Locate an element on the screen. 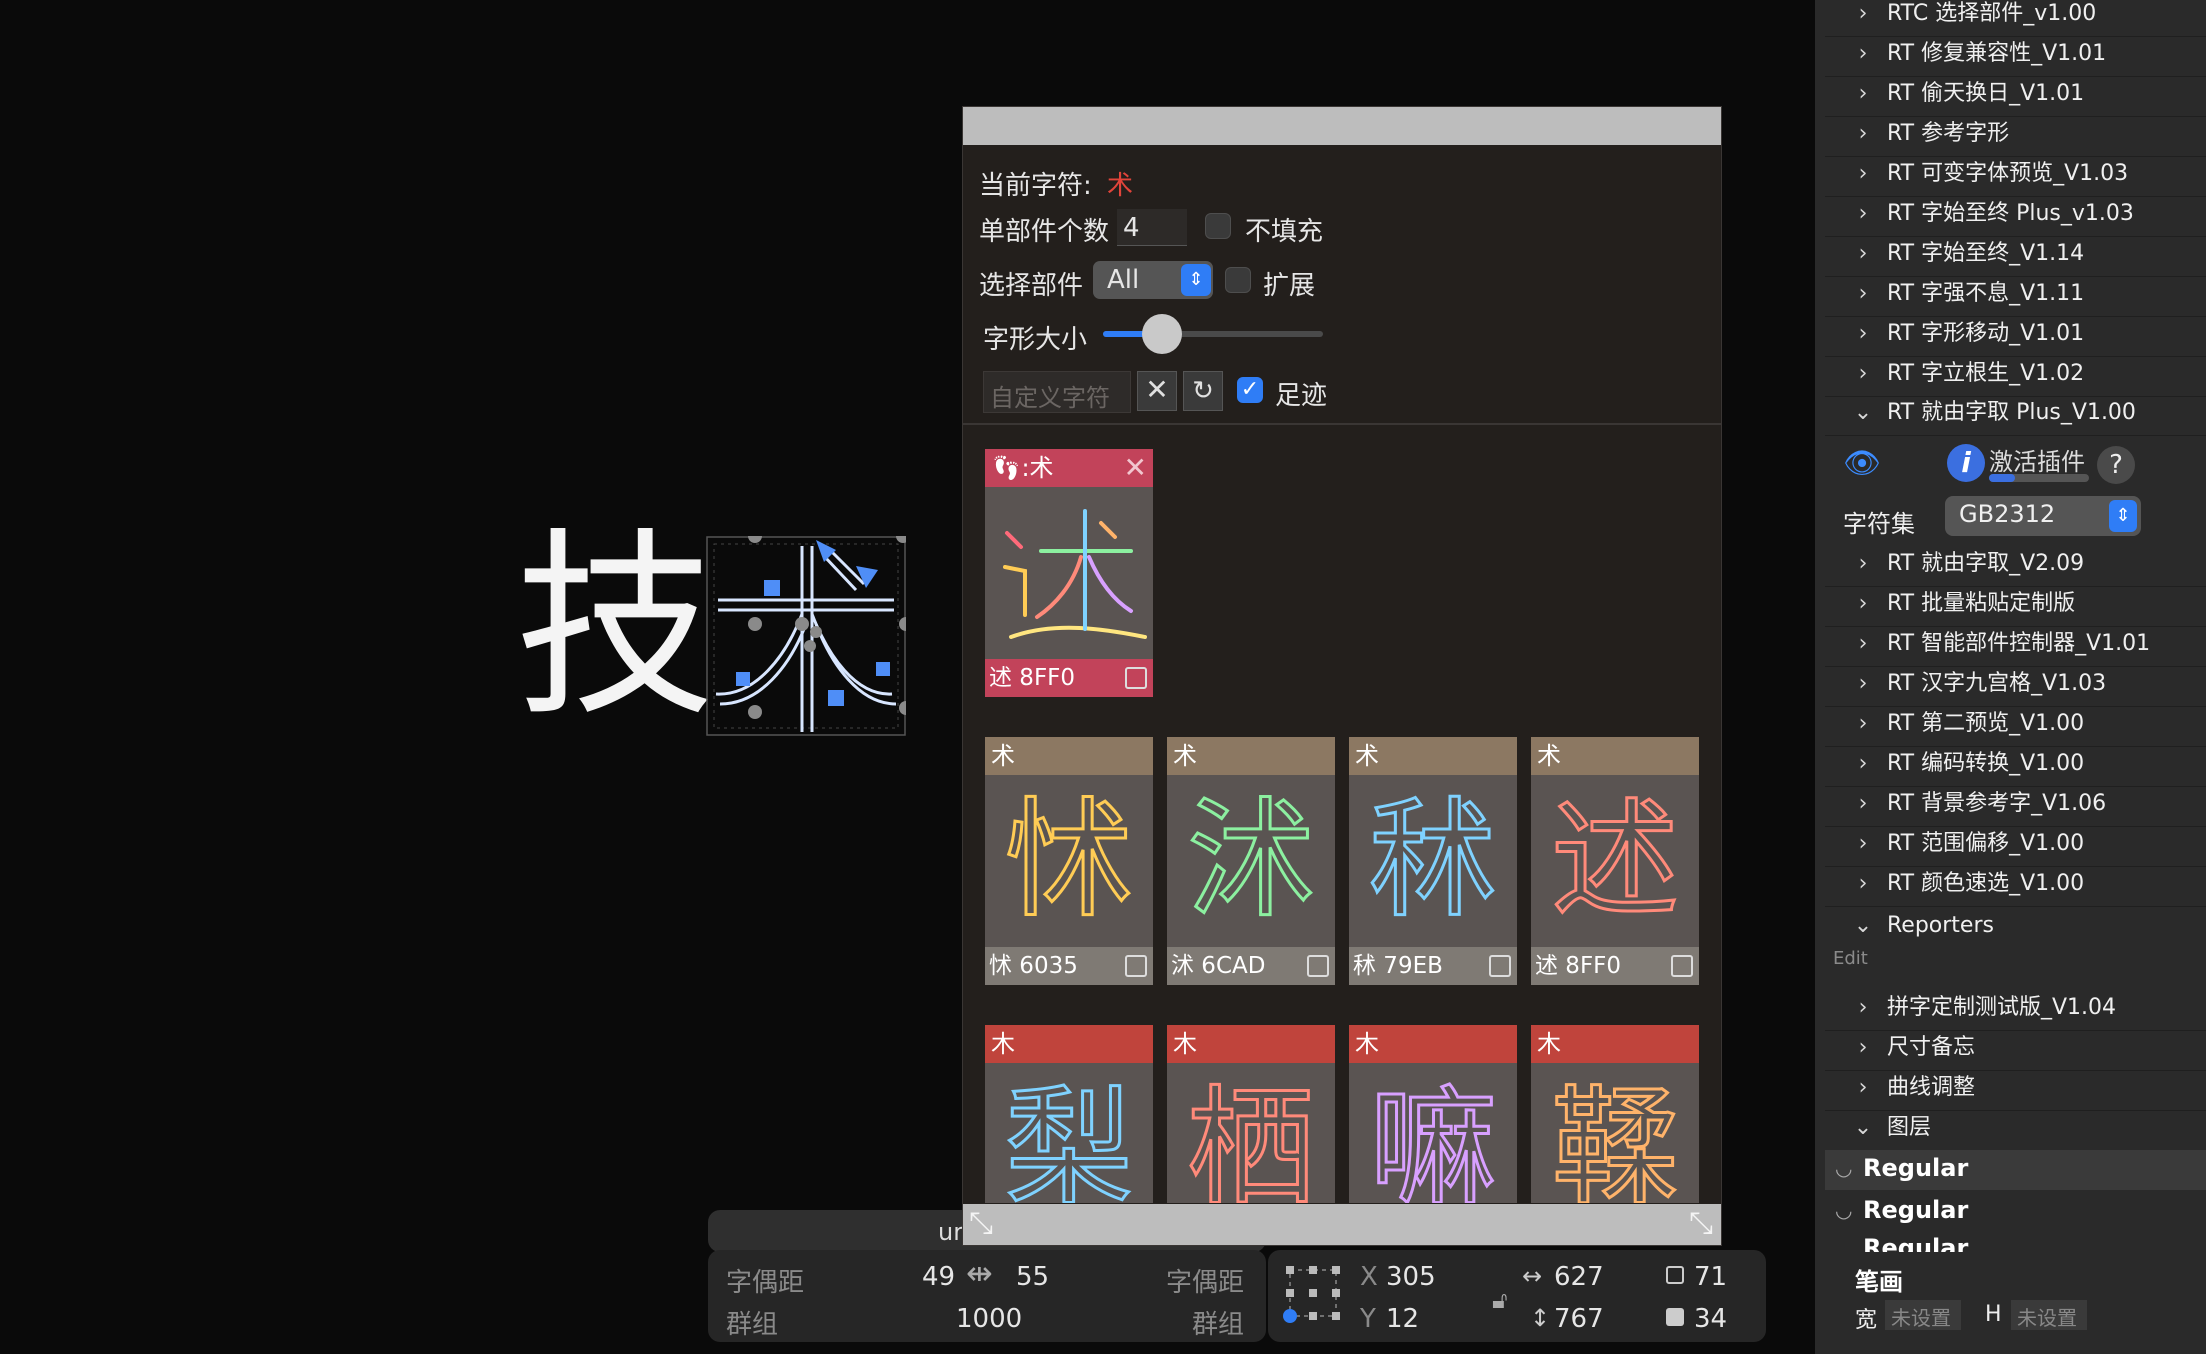 This screenshot has height=1354, width=2206. sidebar-item: › RT 智能部件控制器_V1.01 is located at coordinates (2015, 646).